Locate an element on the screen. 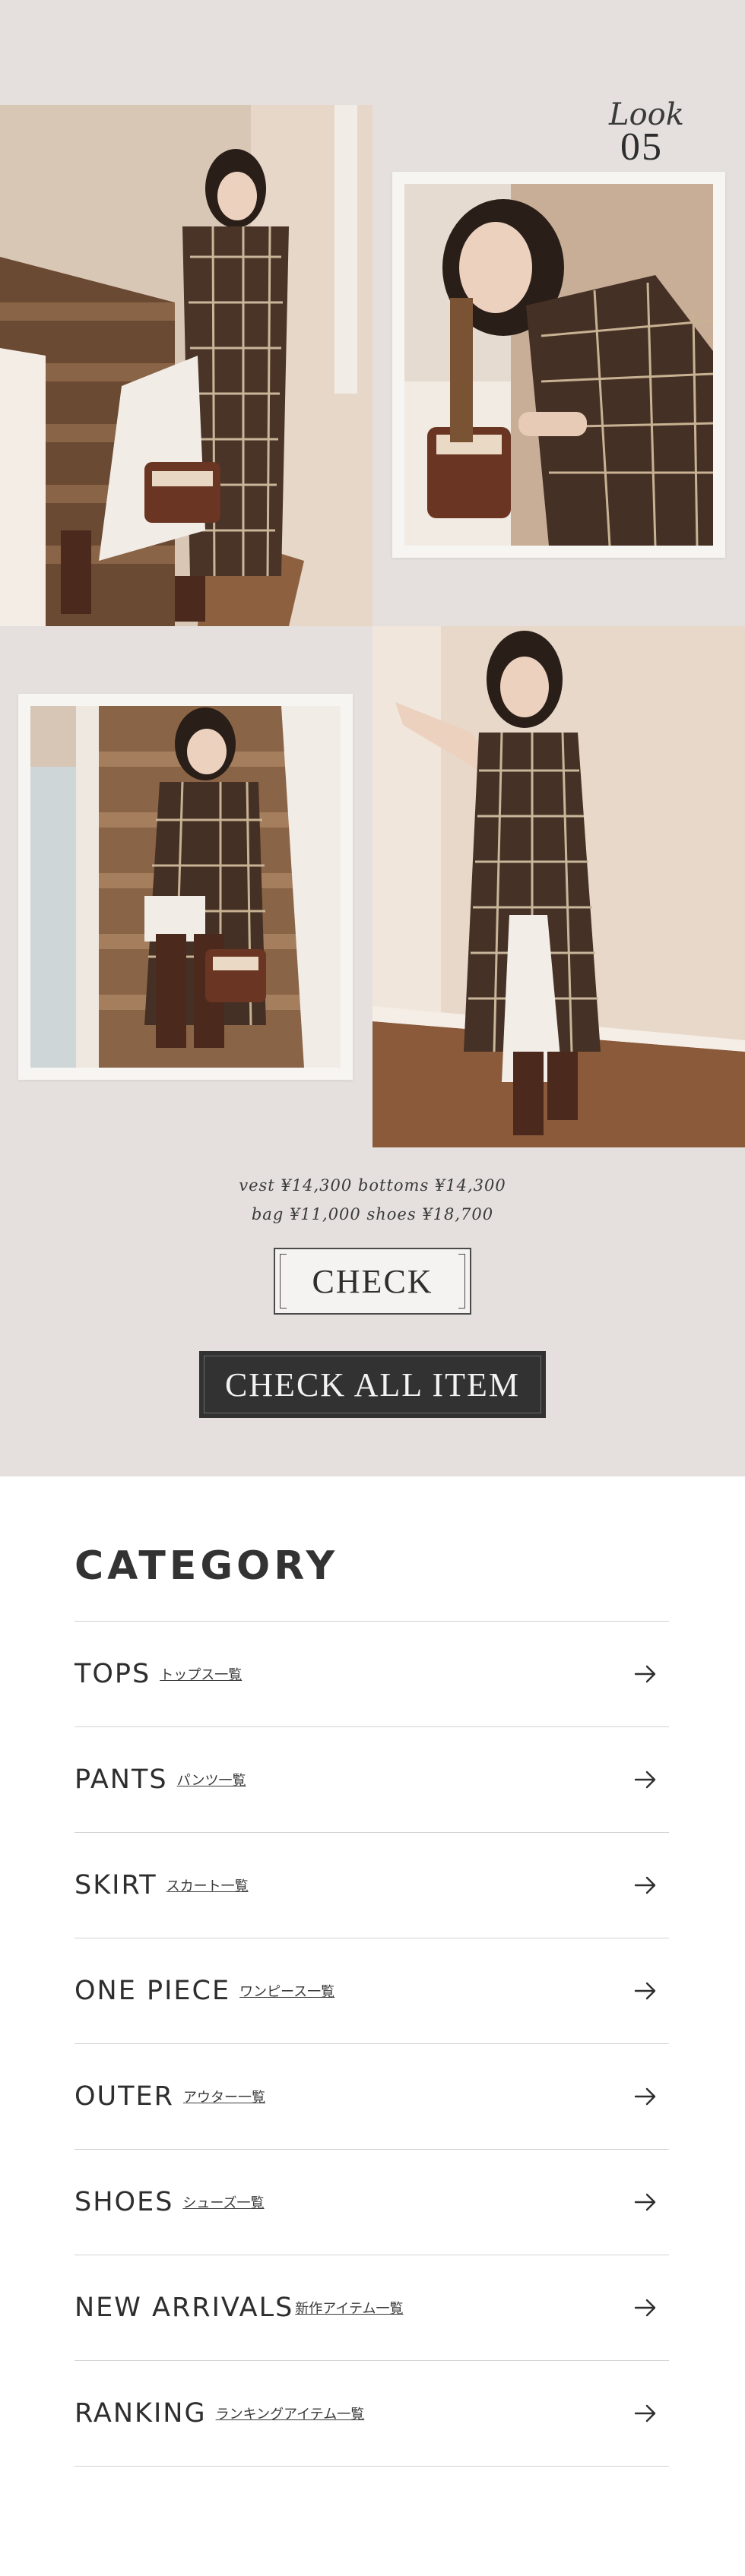  check-all-item-label: CHECK ALL ITEM is located at coordinates (373, 1385).